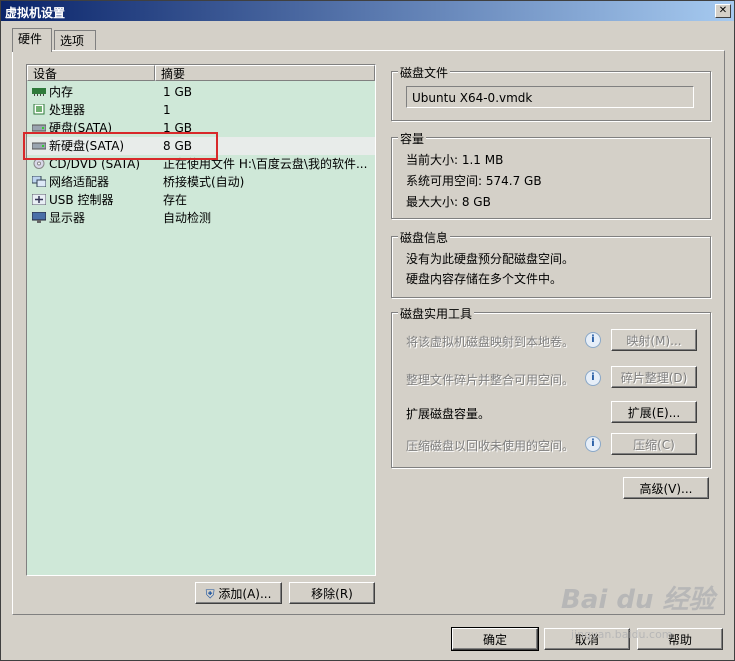 Image resolution: width=735 pixels, height=661 pixels. I want to click on compact-button-label: 压缩(C), so click(654, 445).